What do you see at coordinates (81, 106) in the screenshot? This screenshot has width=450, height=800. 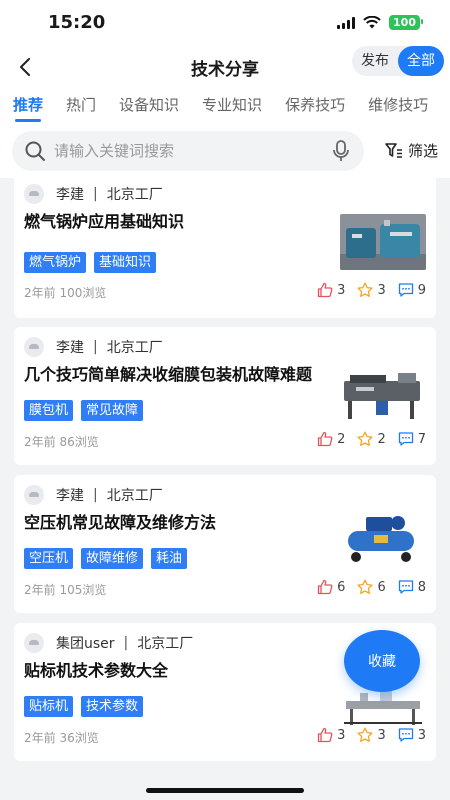 I see `tab-hot: 热门` at bounding box center [81, 106].